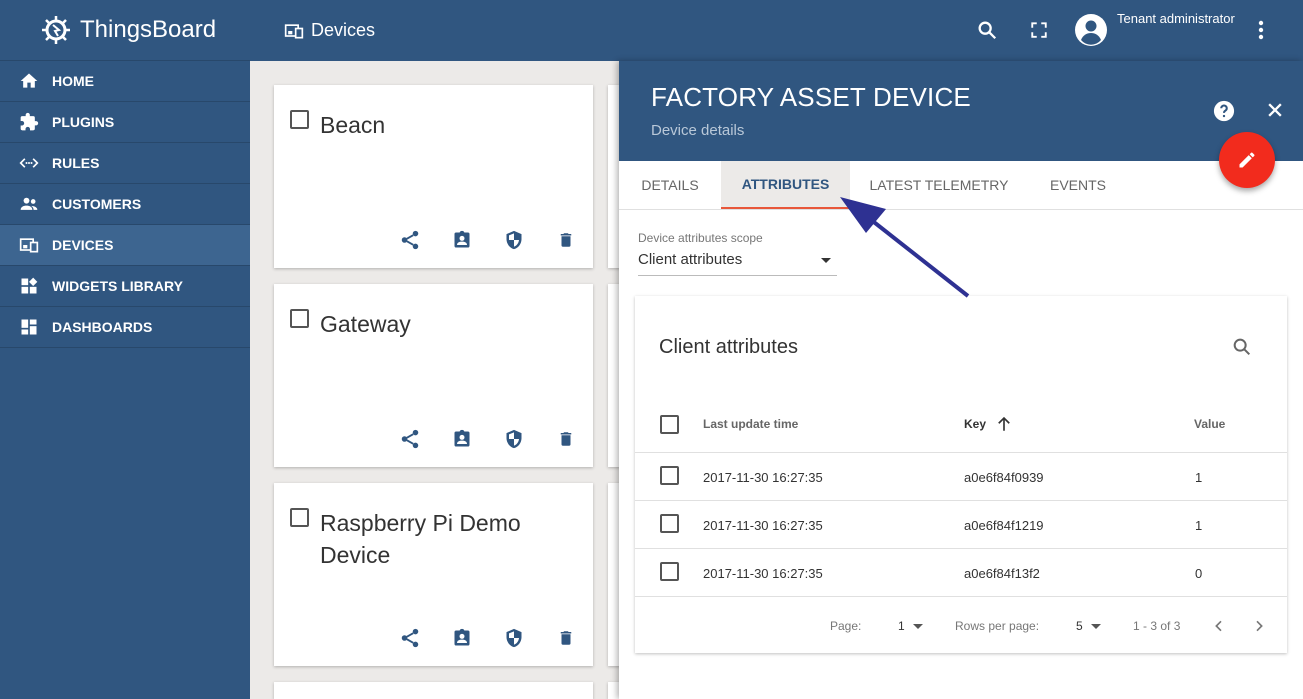 The width and height of the screenshot is (1303, 699). I want to click on cell-key: a0e6f84f0939, so click(1004, 477).